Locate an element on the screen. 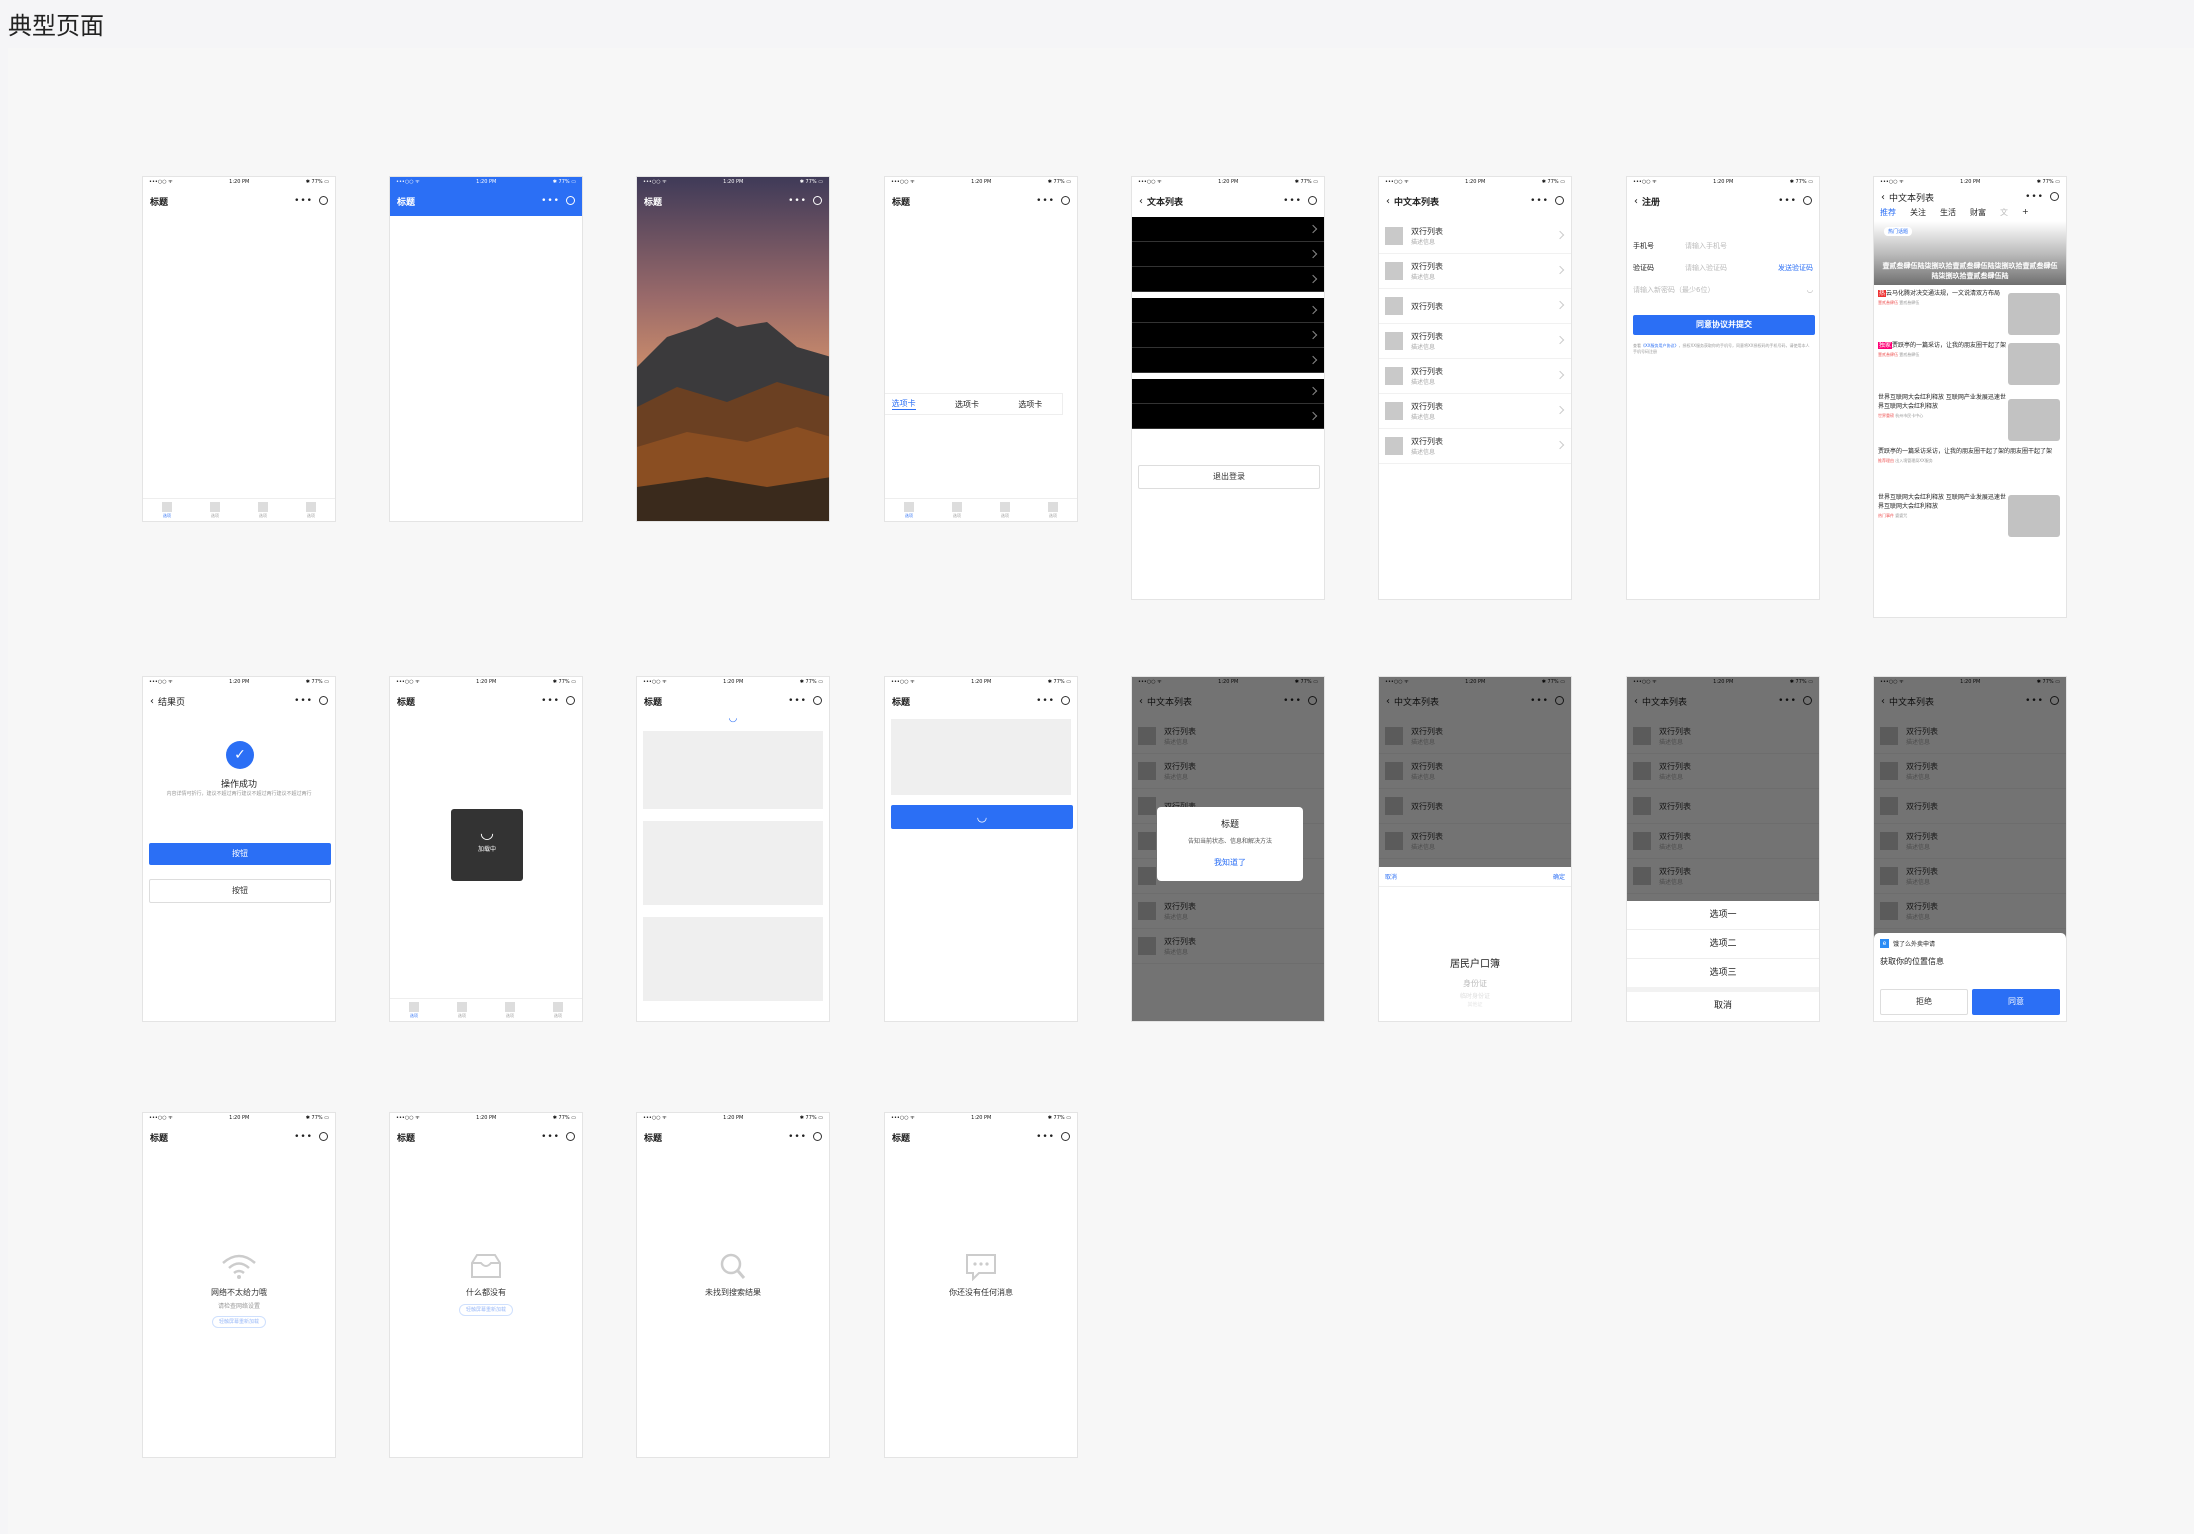 The image size is (2194, 1534). loading-button: ◡ is located at coordinates (982, 817).